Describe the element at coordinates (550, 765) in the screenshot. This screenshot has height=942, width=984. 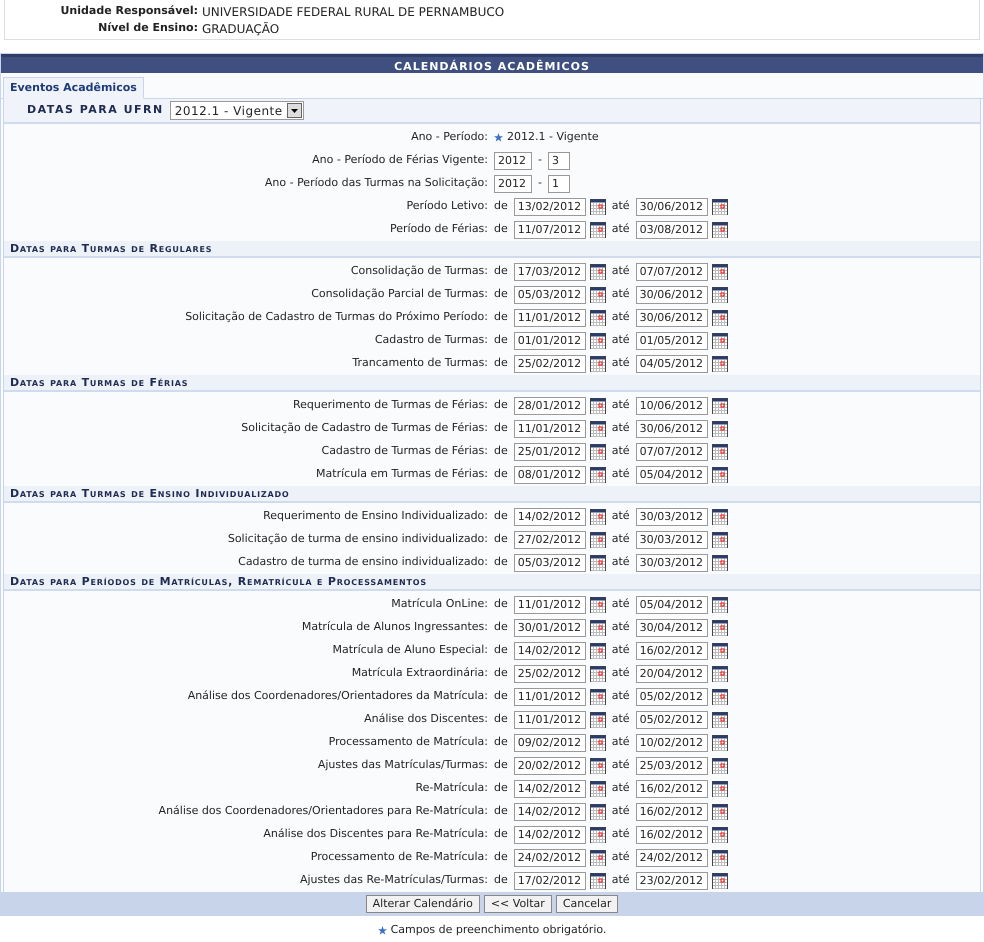
I see `start-date-field: 20/02/2012` at that location.